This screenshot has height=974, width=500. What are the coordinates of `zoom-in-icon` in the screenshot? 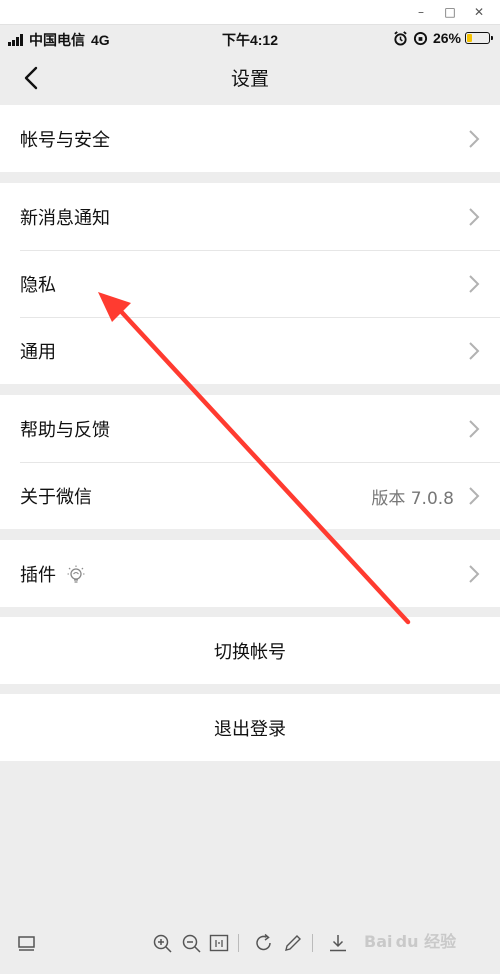 It's located at (162, 943).